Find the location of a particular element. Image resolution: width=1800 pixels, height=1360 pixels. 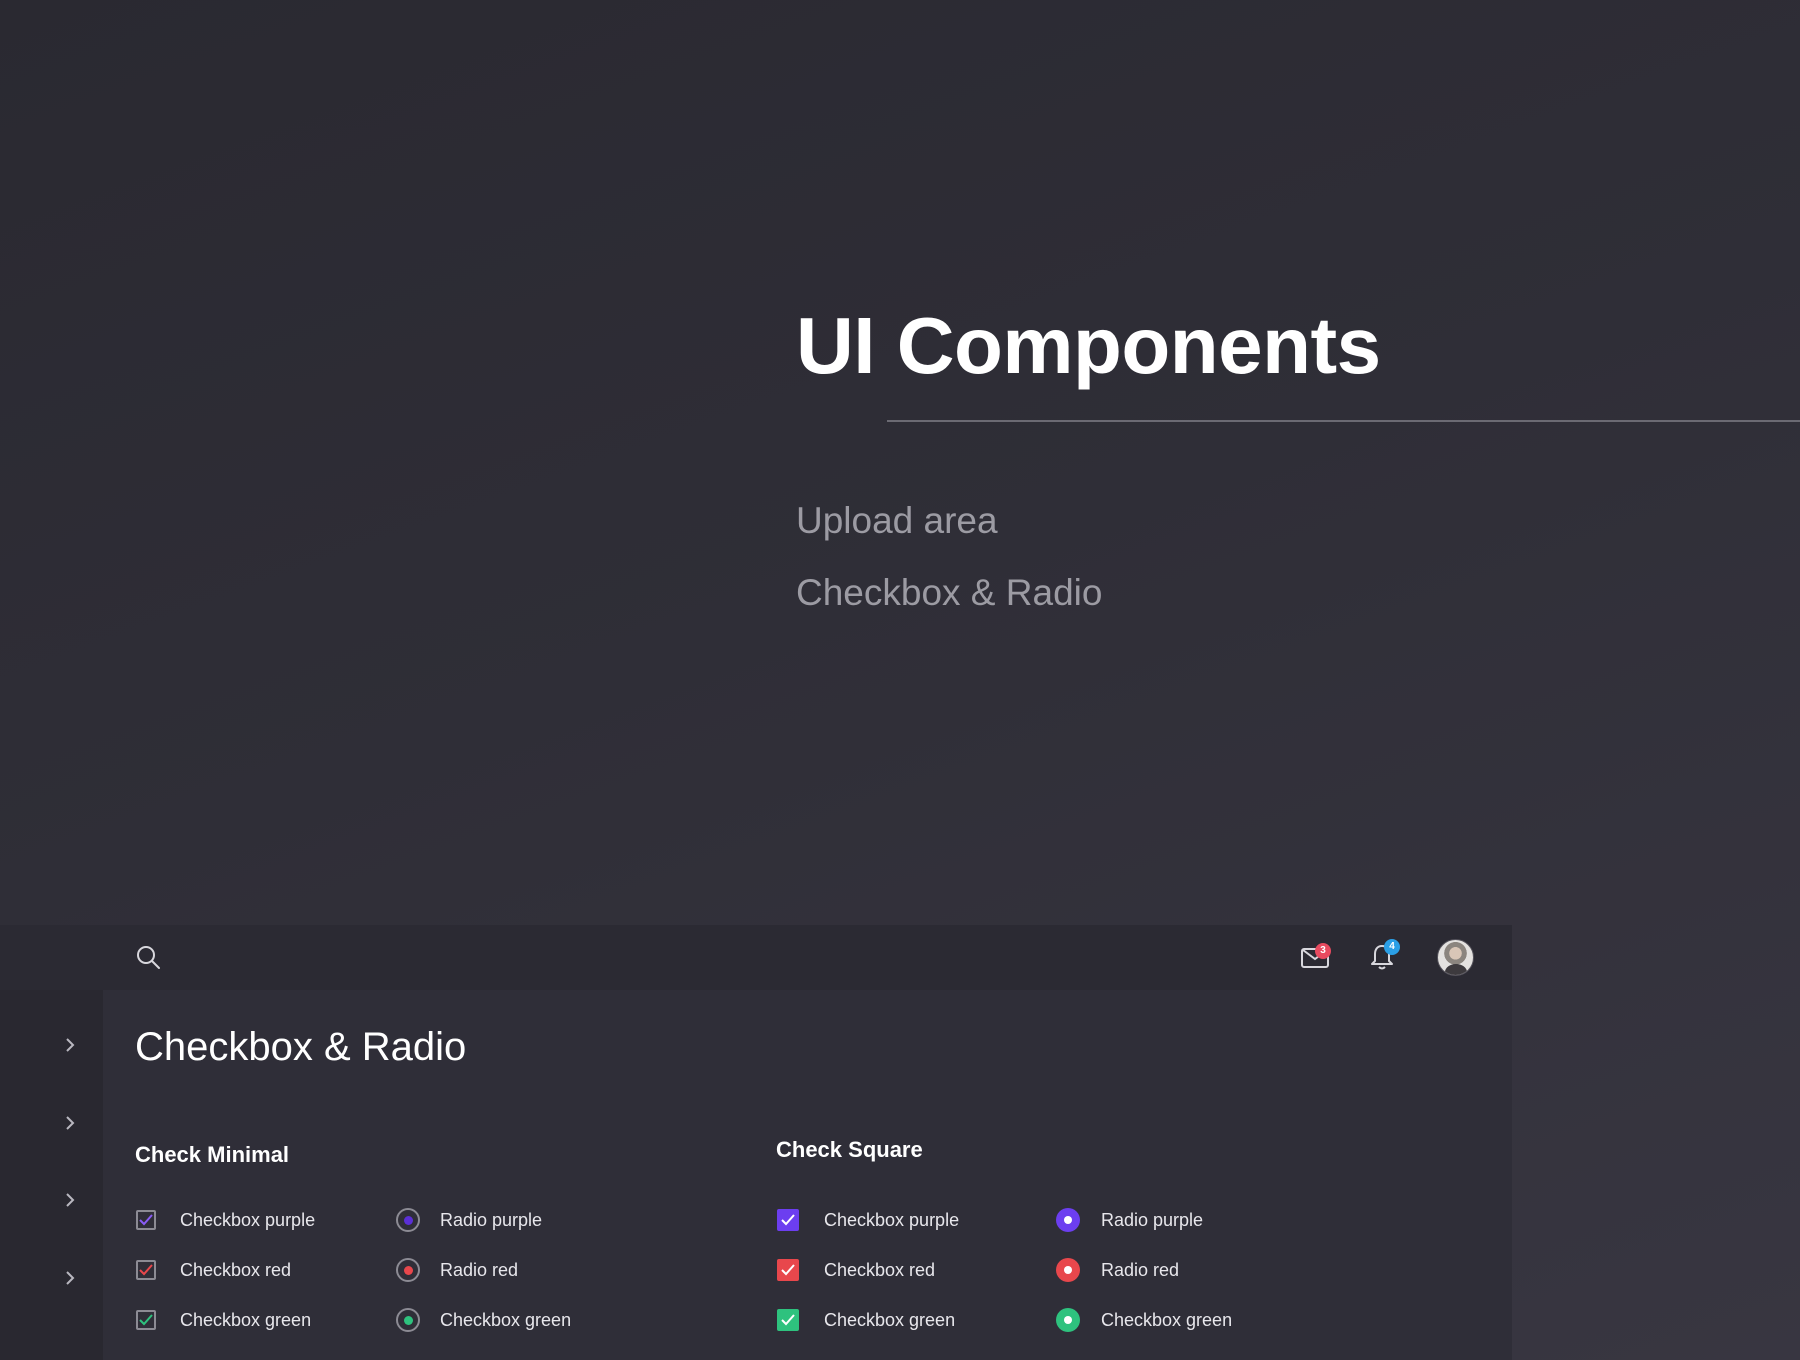

checkbox-minimal-red: Checkbox red is located at coordinates (213, 1270).